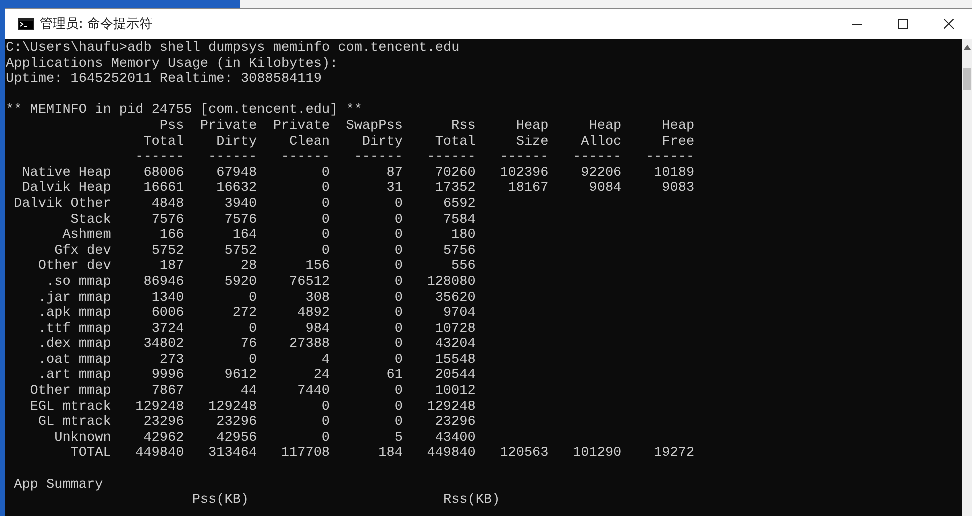 This screenshot has height=516, width=972. Describe the element at coordinates (605, 189) in the screenshot. I see `table-cell-text: 9084` at that location.